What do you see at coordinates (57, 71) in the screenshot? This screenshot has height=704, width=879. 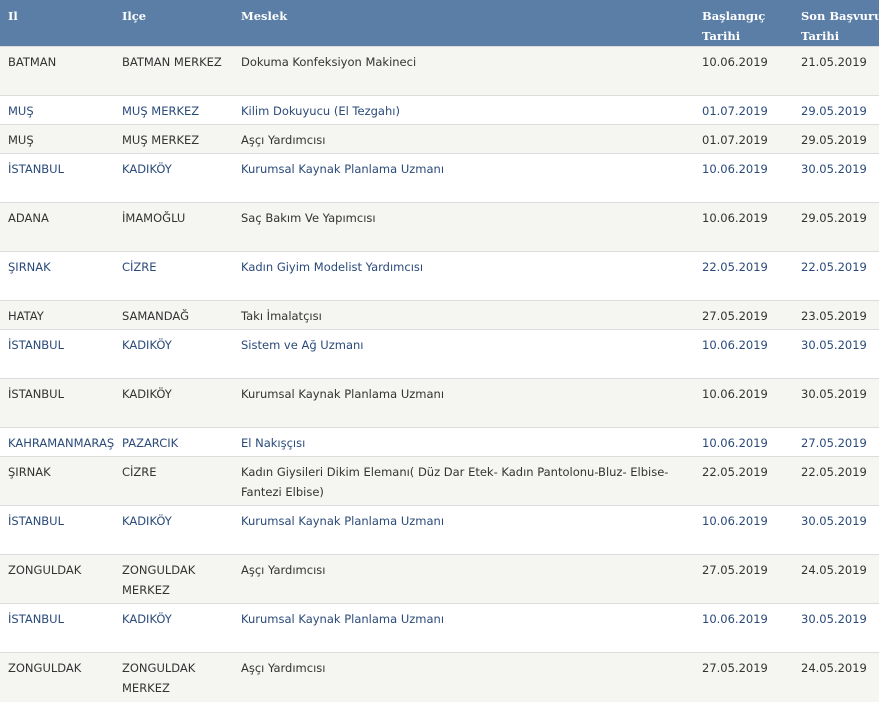 I see `cell-il: BATMAN` at bounding box center [57, 71].